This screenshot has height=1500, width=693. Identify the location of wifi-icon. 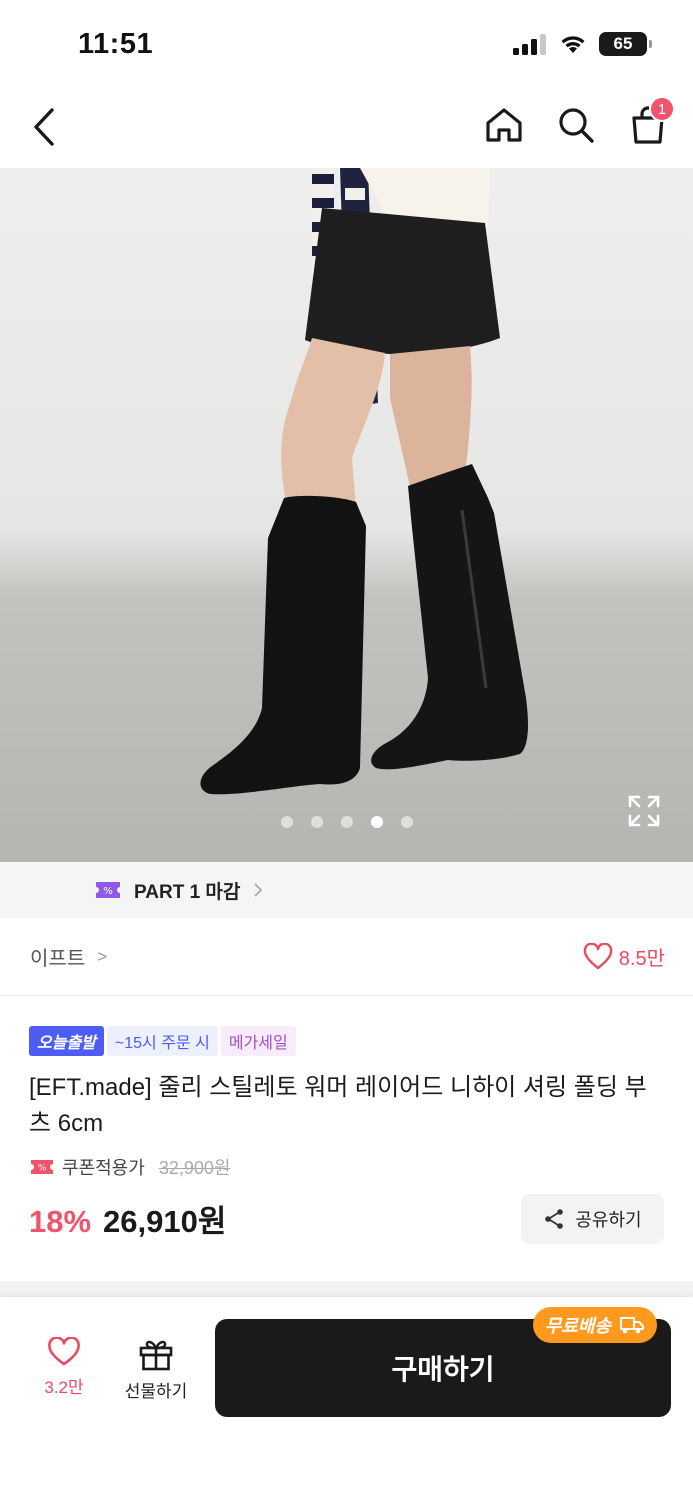
(573, 44).